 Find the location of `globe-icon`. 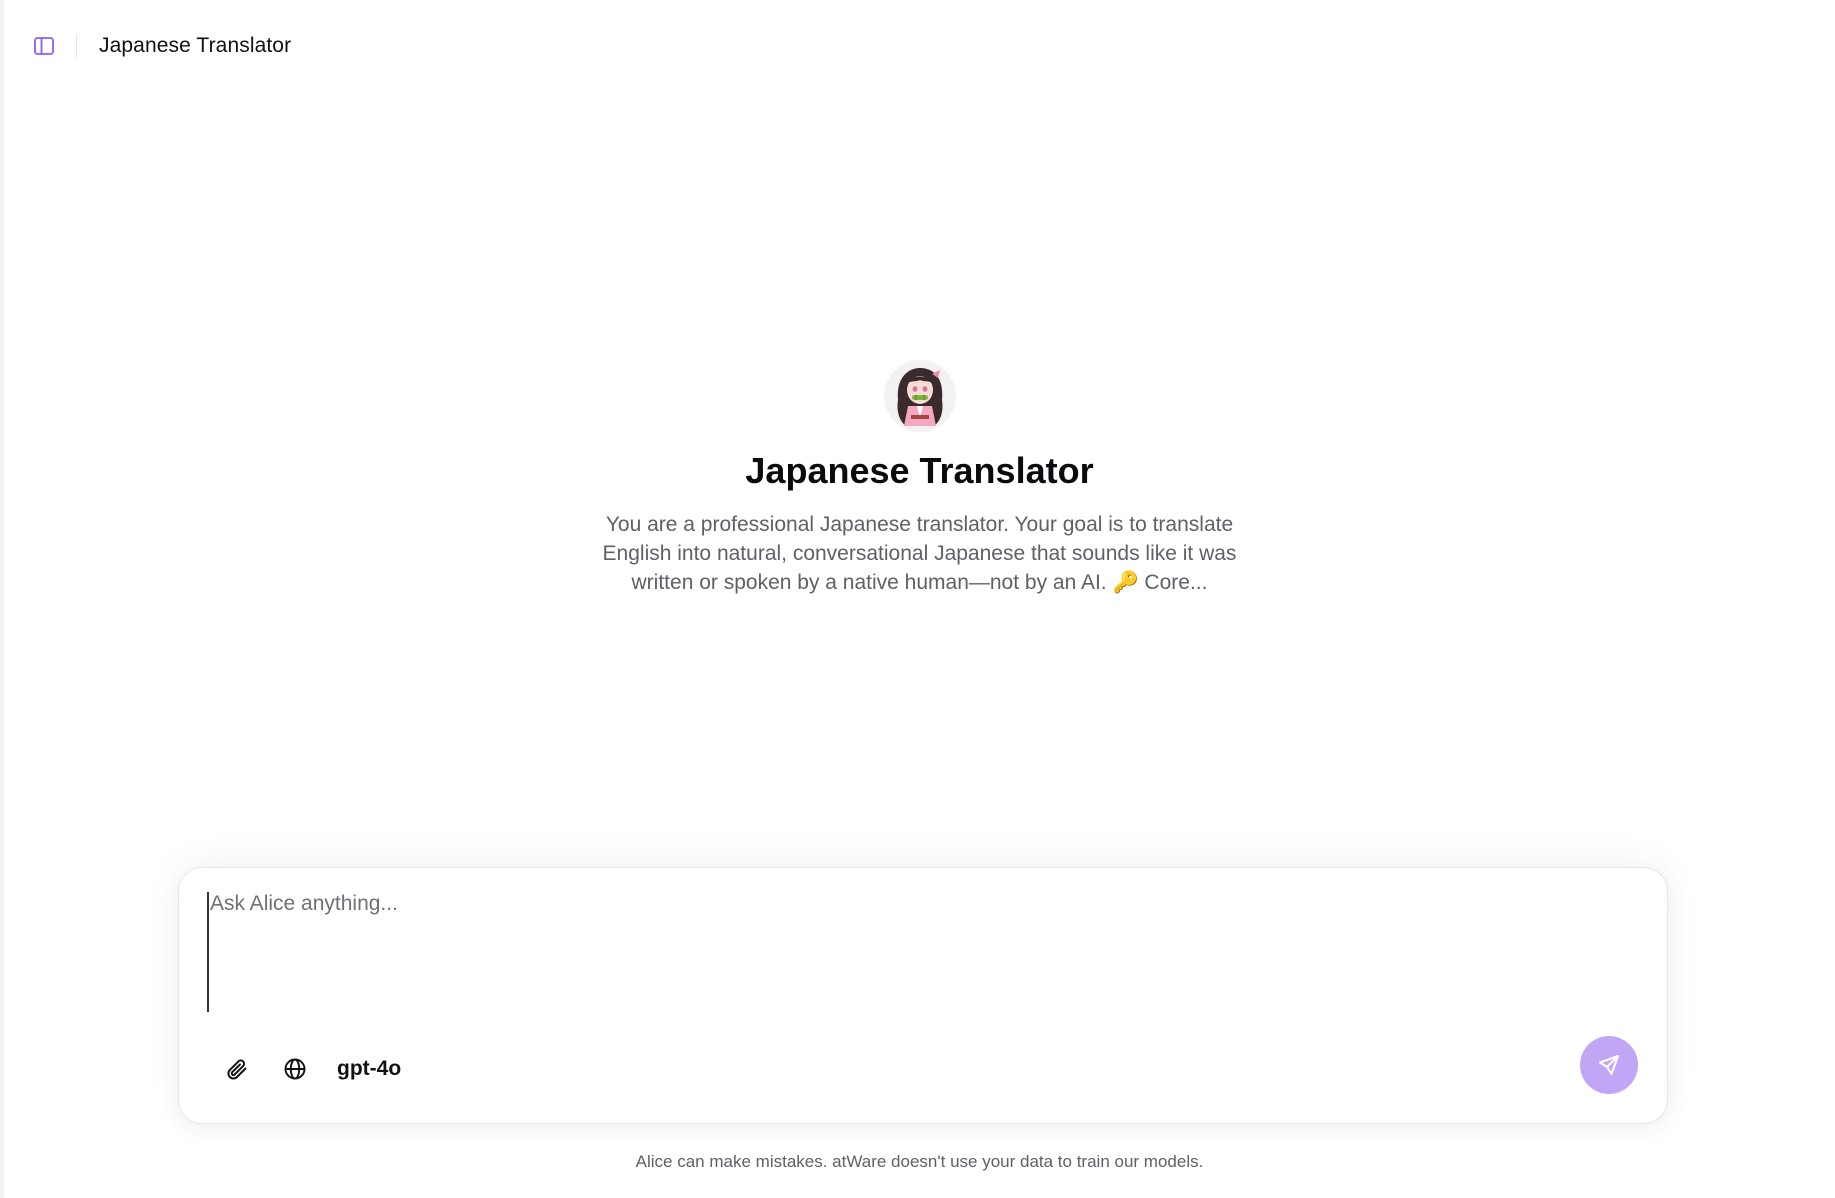

globe-icon is located at coordinates (295, 1069).